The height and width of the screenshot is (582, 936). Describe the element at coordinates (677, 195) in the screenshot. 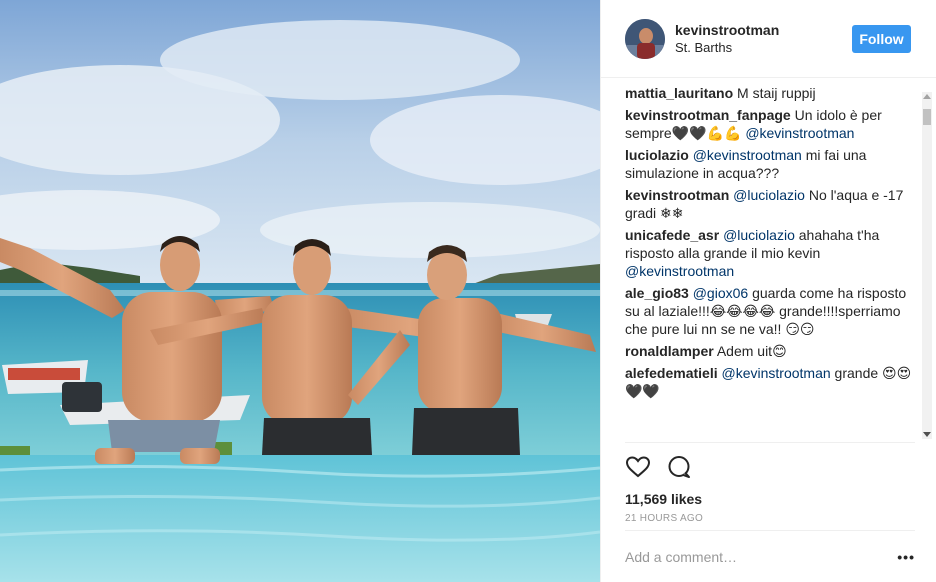

I see `comment-username: kevinstrootman` at that location.